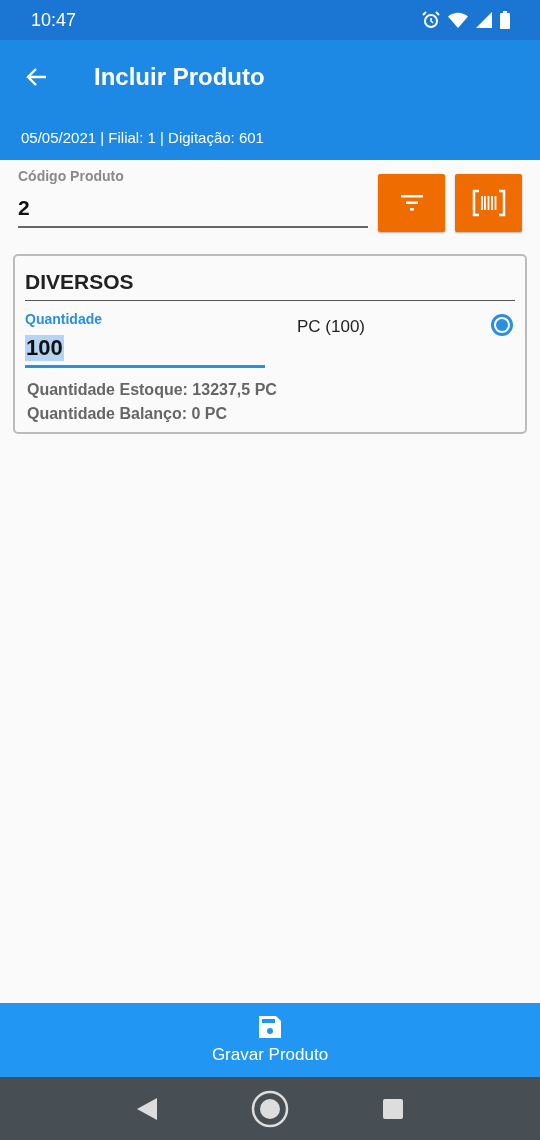 The image size is (540, 1140). What do you see at coordinates (458, 20) in the screenshot?
I see `wifi-icon` at bounding box center [458, 20].